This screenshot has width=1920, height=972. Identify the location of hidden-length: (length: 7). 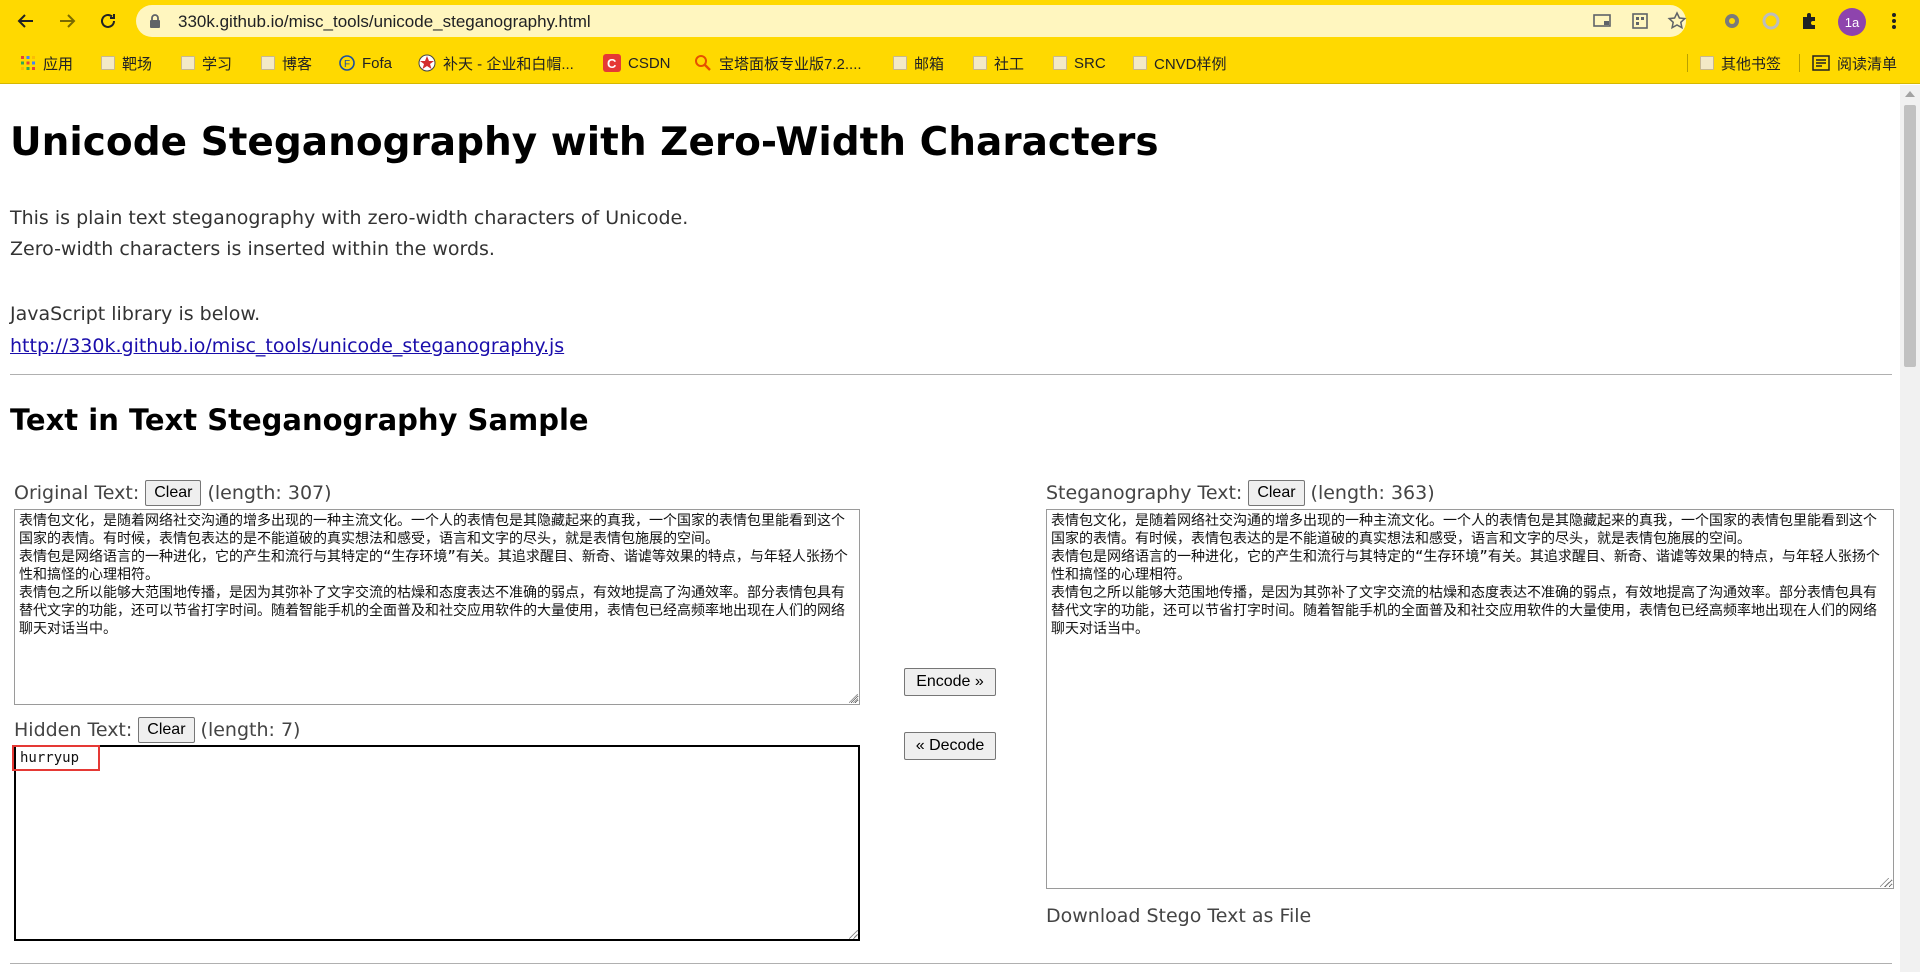
(250, 730).